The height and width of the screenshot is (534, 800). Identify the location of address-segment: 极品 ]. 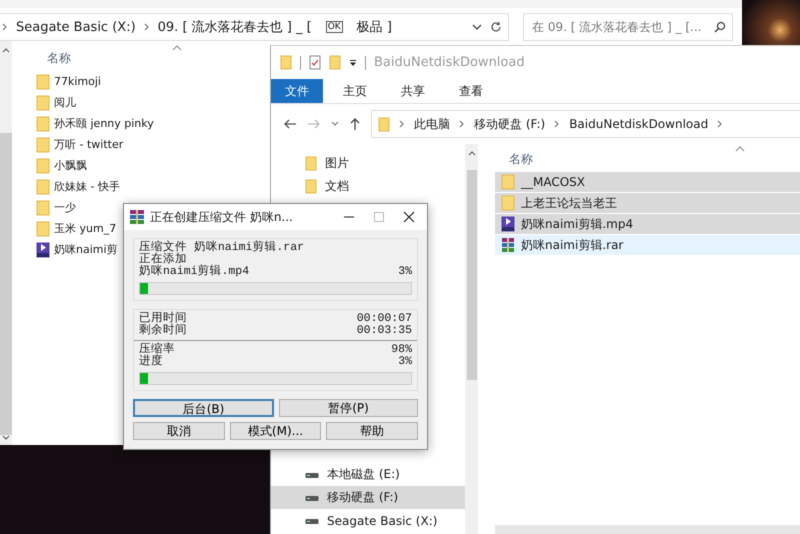
(374, 27).